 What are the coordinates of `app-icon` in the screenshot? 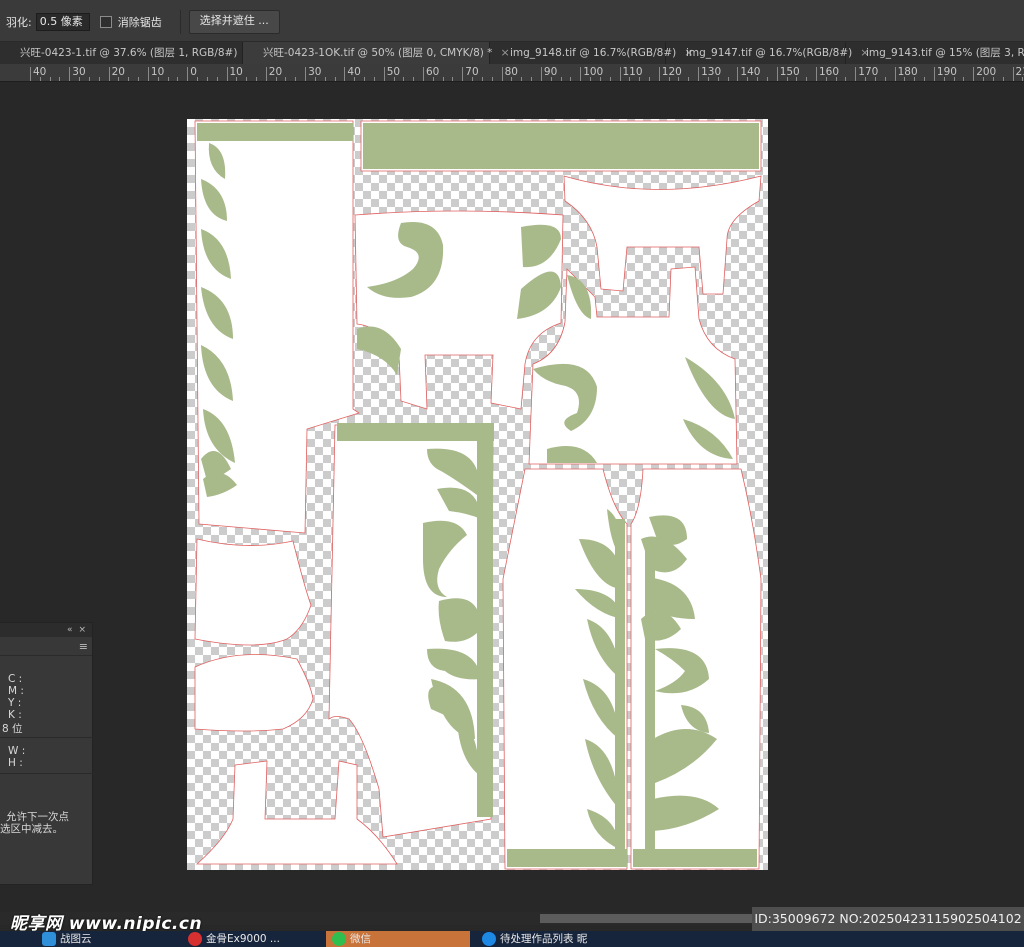 It's located at (195, 939).